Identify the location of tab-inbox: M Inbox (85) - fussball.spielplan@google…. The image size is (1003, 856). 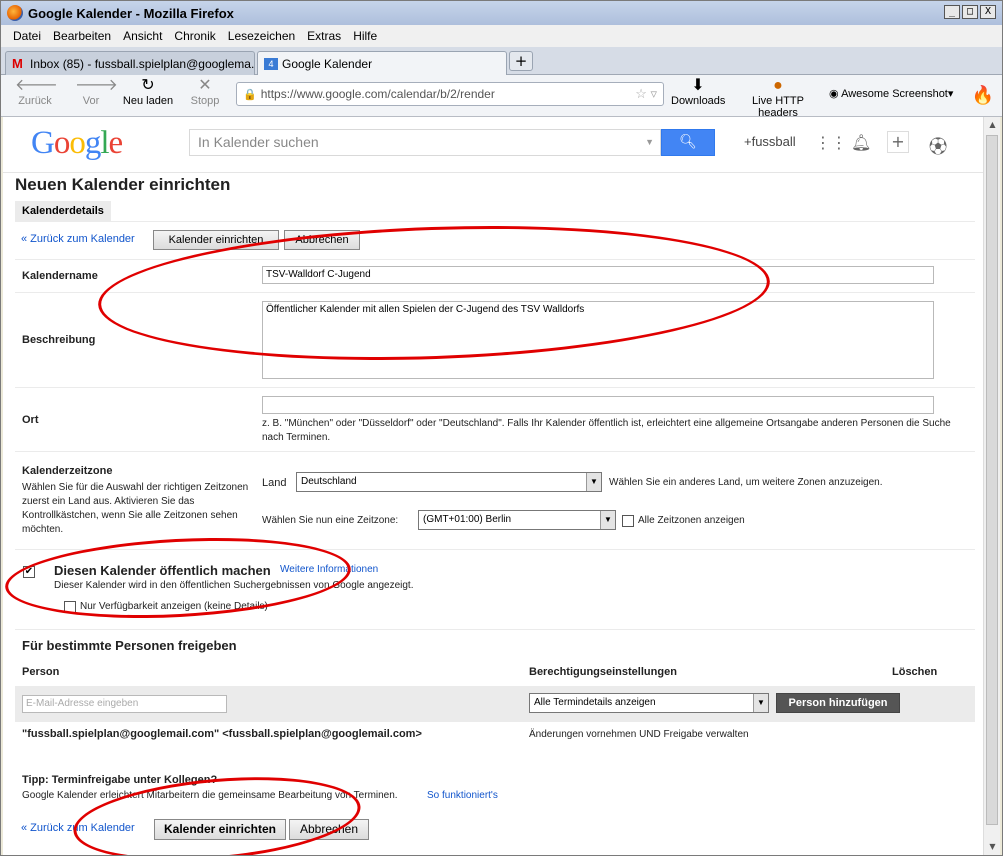
(130, 63).